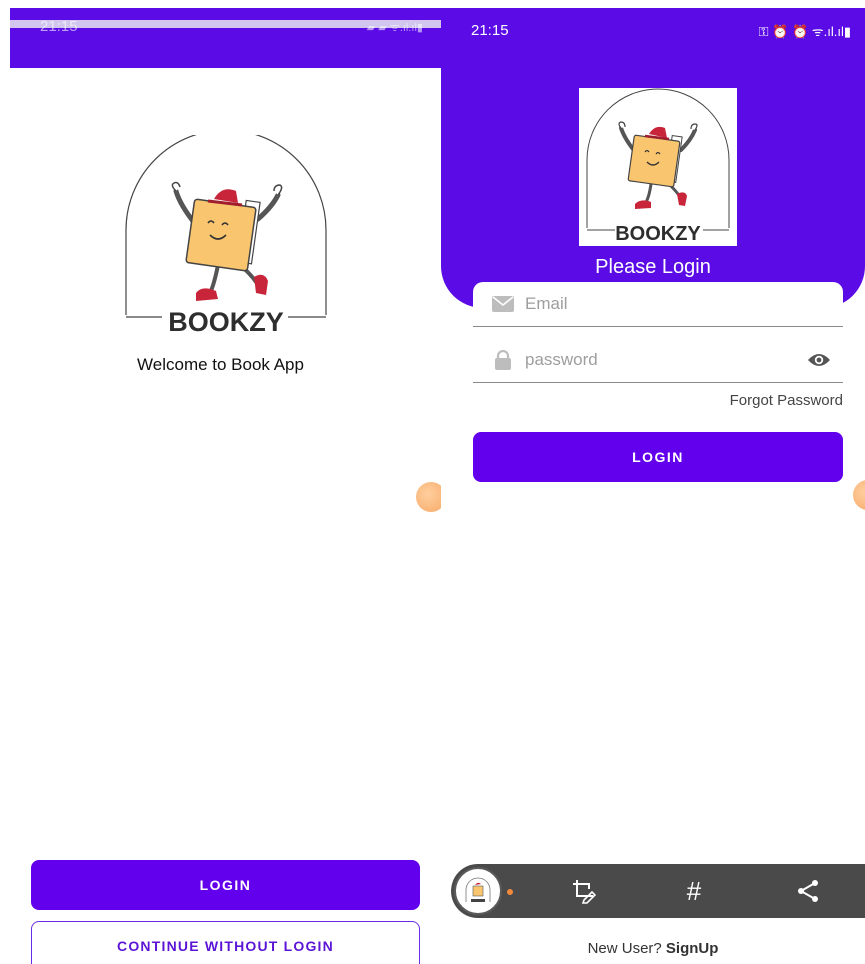  What do you see at coordinates (584, 891) in the screenshot?
I see `crop-edit-icon` at bounding box center [584, 891].